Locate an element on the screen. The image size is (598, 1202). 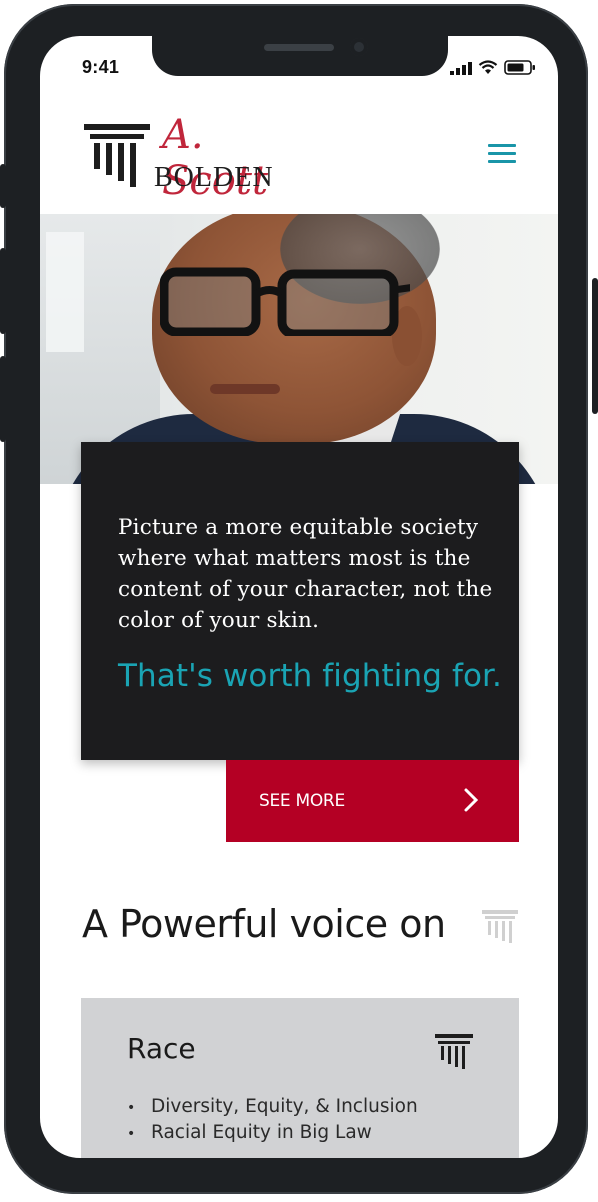
phone-volume-up is located at coordinates (3, 291).